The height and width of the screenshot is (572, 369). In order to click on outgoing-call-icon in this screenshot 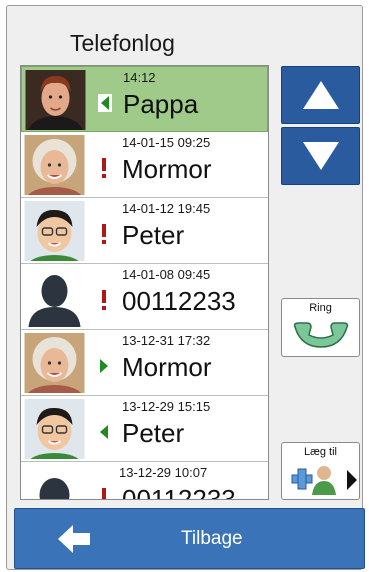, I will do `click(104, 366)`.